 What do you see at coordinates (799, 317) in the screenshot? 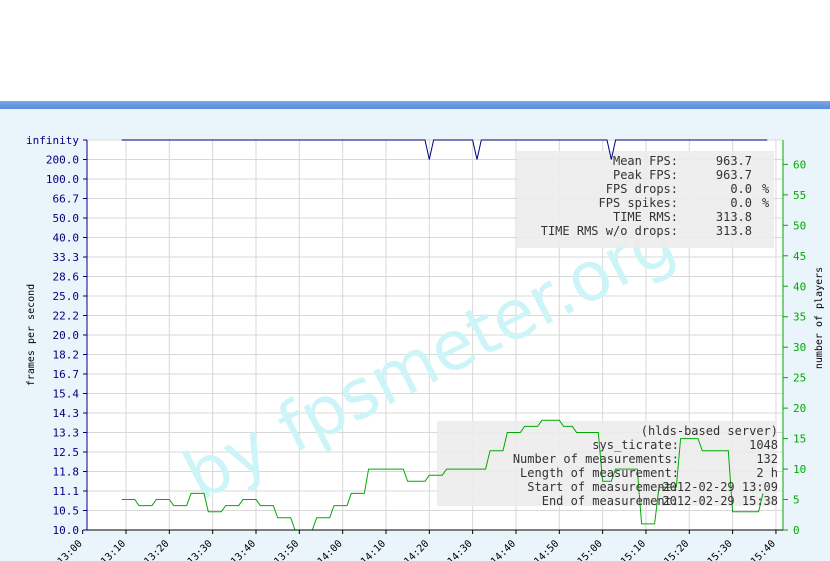
I see `right-tick-label: 35` at bounding box center [799, 317].